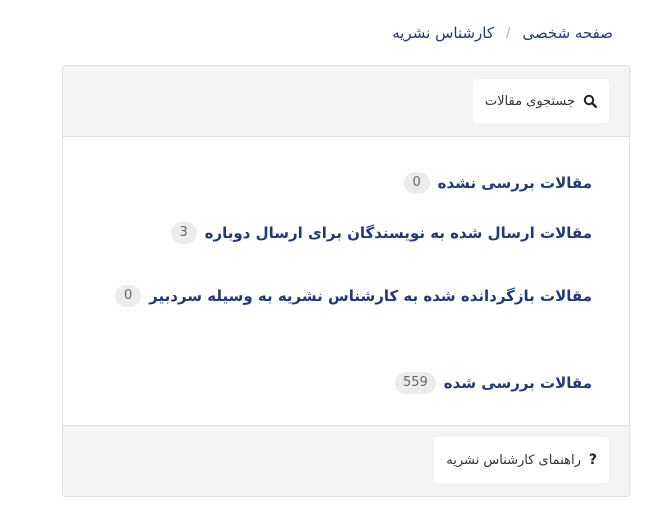 Image resolution: width=647 pixels, height=514 pixels. I want to click on category-unreviewed: مقالات بررسی نشده 0, so click(497, 183).